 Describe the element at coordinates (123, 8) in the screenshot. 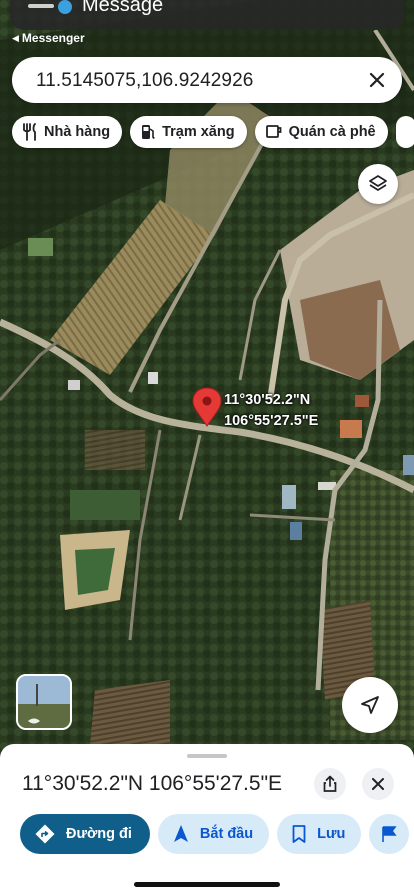

I see `notification-title: Message` at that location.